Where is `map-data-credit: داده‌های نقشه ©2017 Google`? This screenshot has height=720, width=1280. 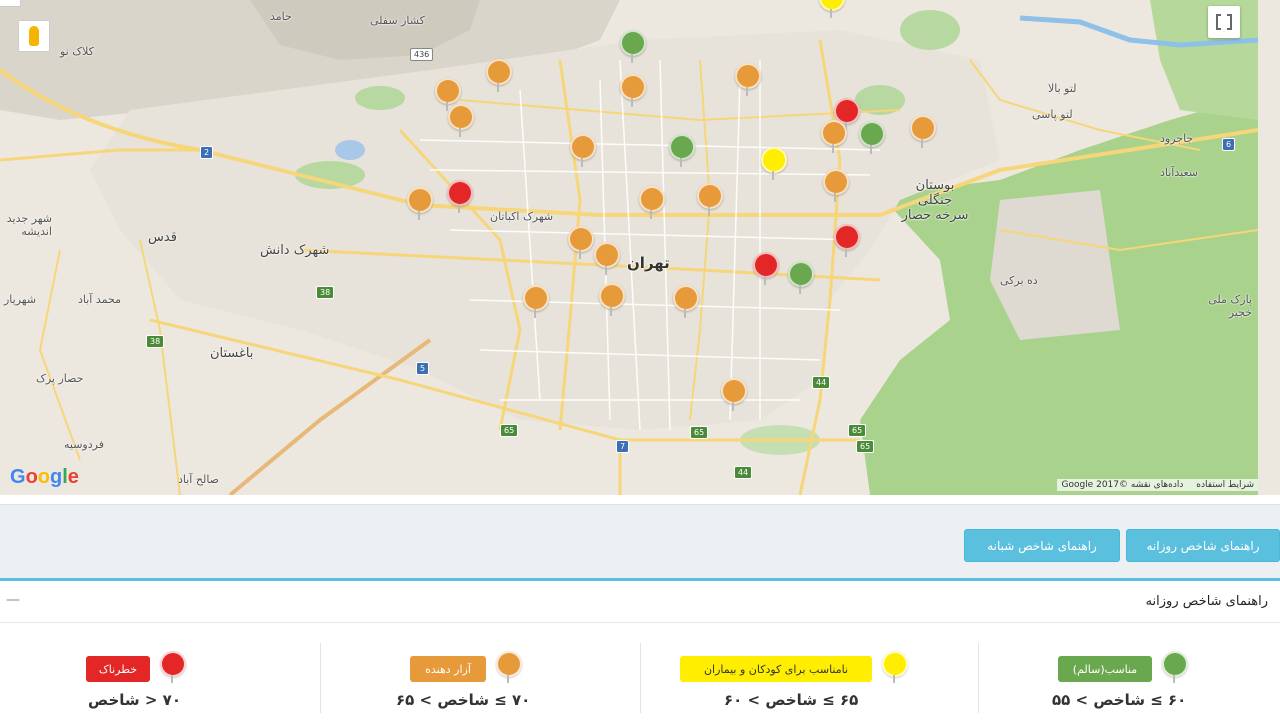
map-data-credit: داده‌های نقشه ©2017 Google is located at coordinates (1122, 485).